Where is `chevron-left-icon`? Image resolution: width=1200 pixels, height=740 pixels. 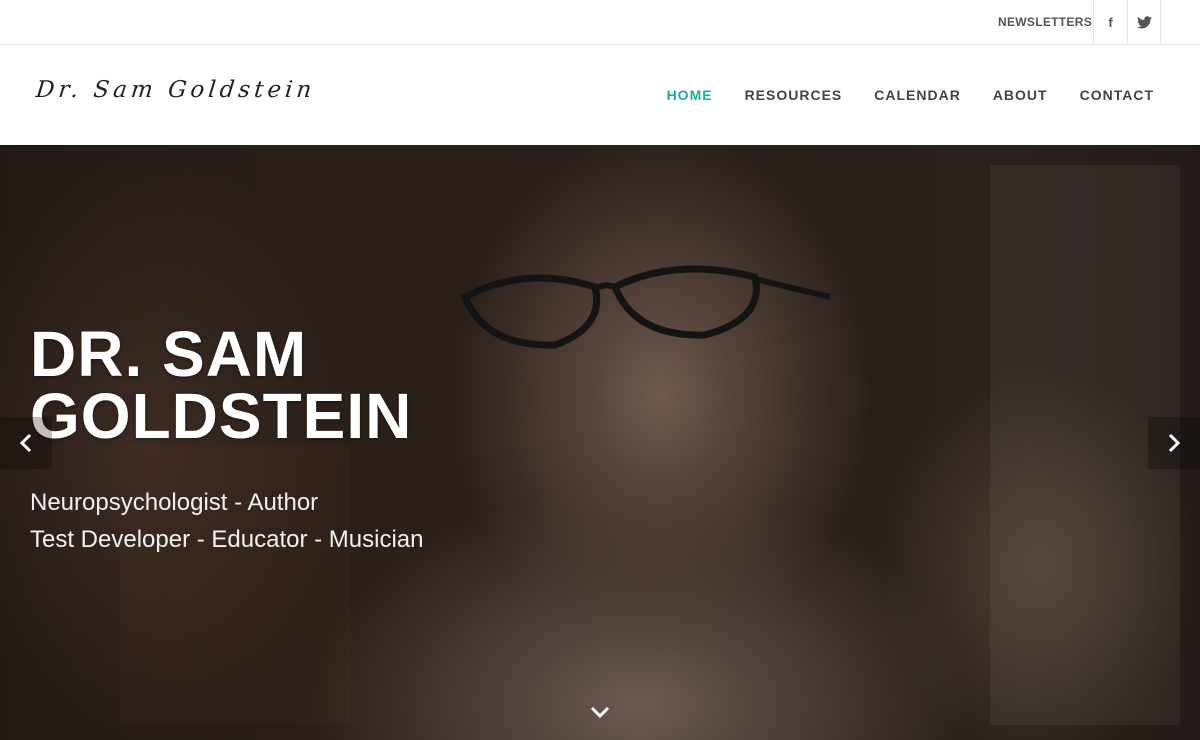
chevron-left-icon is located at coordinates (25, 443).